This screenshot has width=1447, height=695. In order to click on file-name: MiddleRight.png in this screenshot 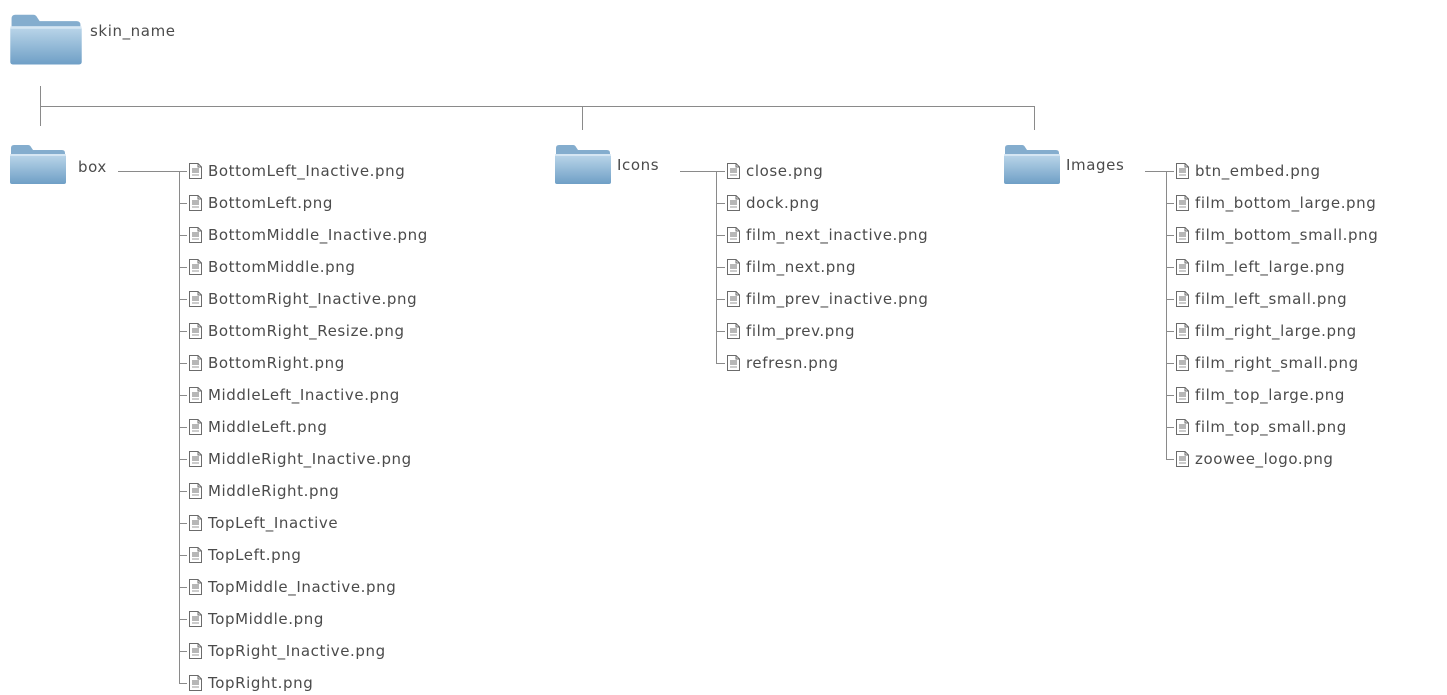, I will do `click(274, 491)`.